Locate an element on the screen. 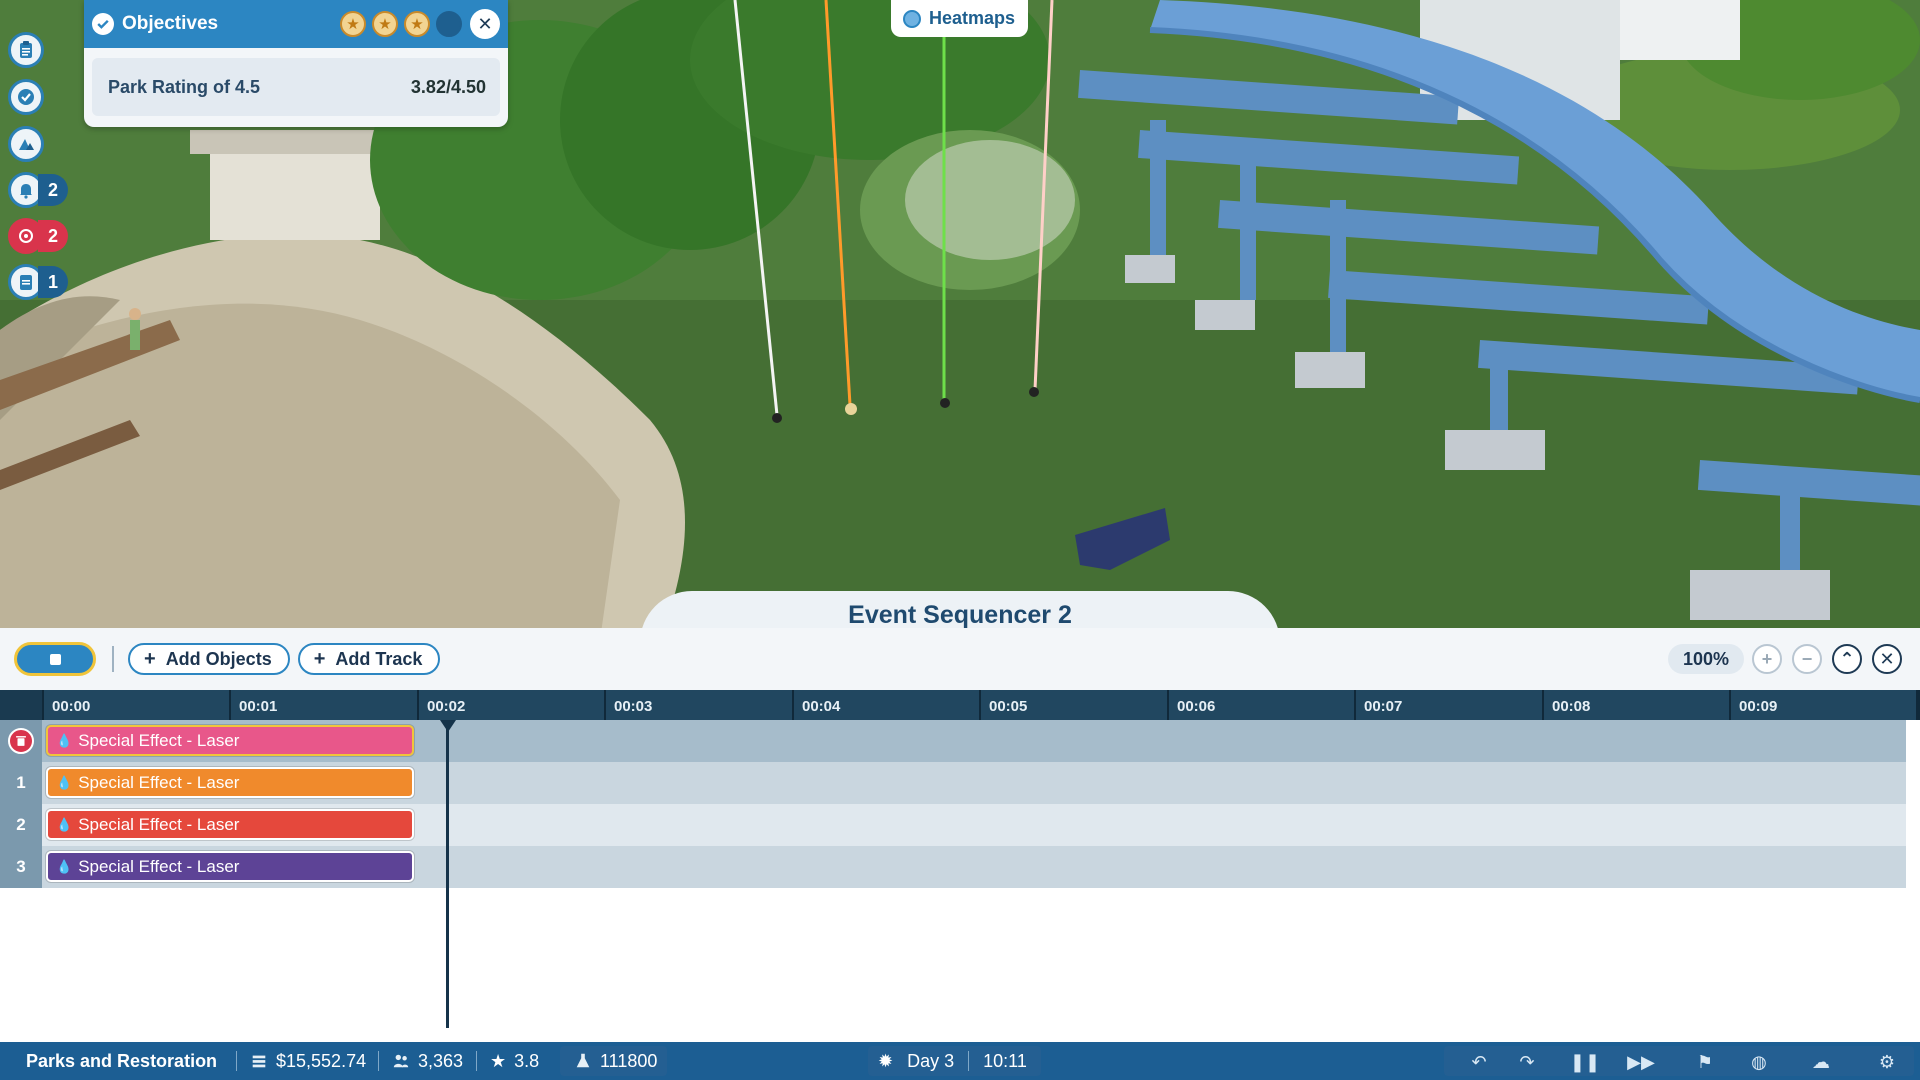  time-tick: 00:01 is located at coordinates (253, 705).